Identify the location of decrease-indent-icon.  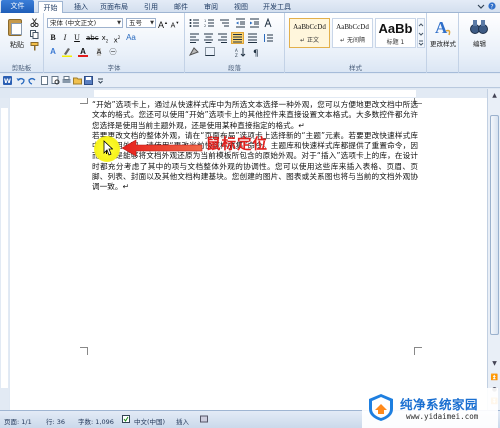
(240, 23).